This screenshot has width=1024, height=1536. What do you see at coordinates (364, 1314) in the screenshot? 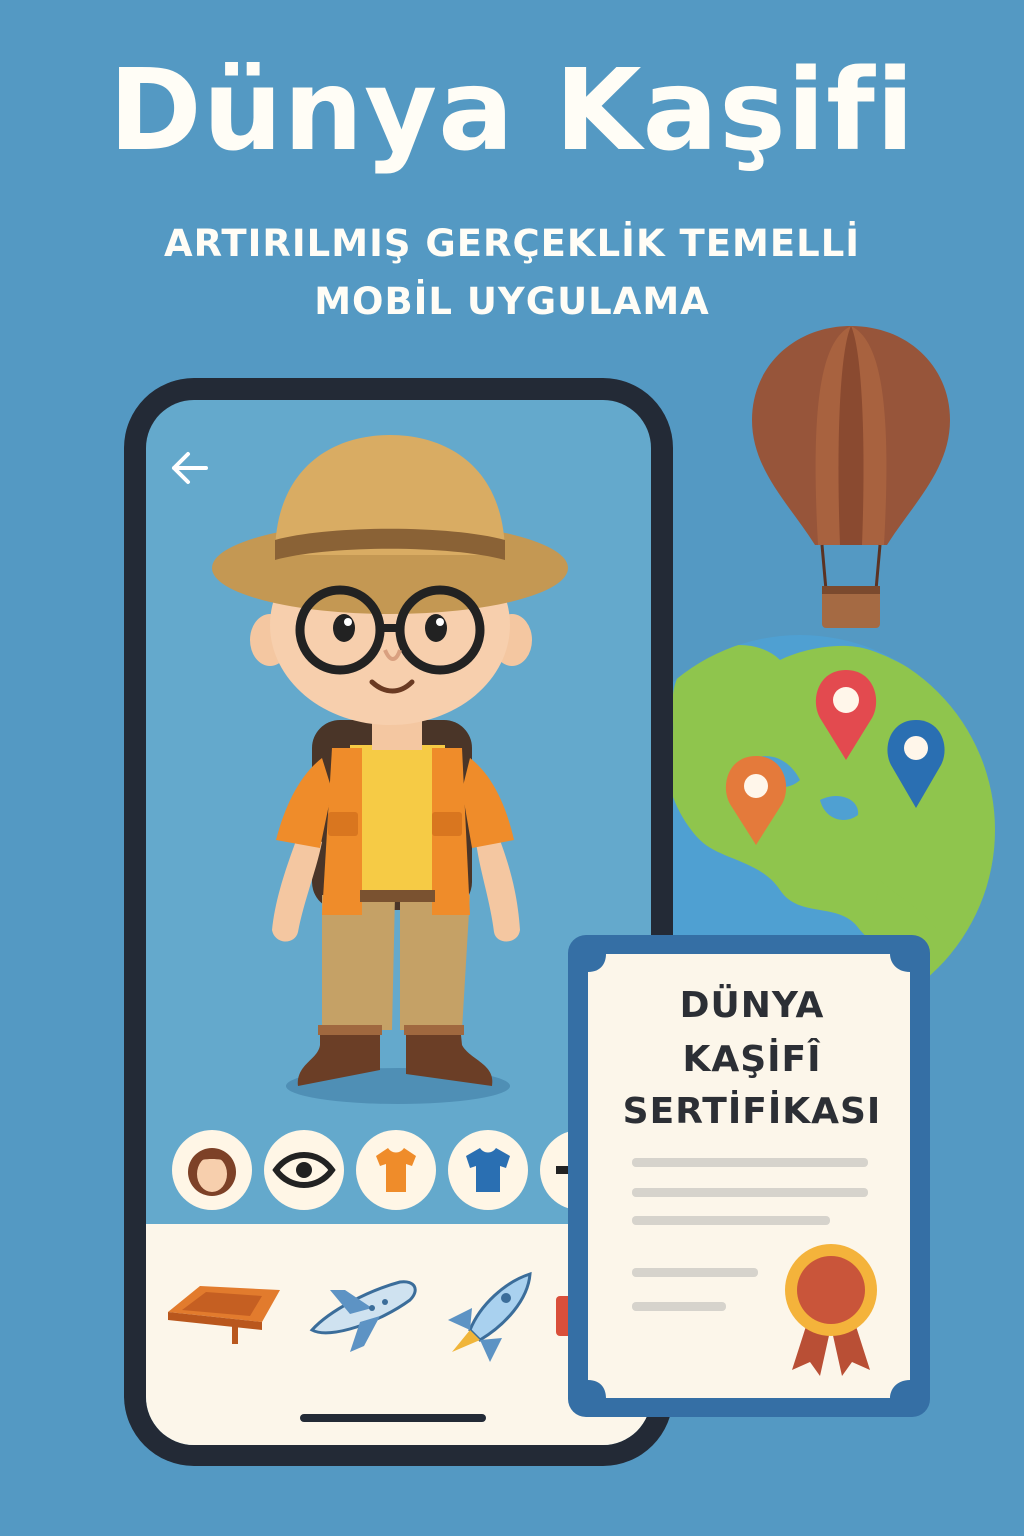
I see `vehicle-airplane-button` at bounding box center [364, 1314].